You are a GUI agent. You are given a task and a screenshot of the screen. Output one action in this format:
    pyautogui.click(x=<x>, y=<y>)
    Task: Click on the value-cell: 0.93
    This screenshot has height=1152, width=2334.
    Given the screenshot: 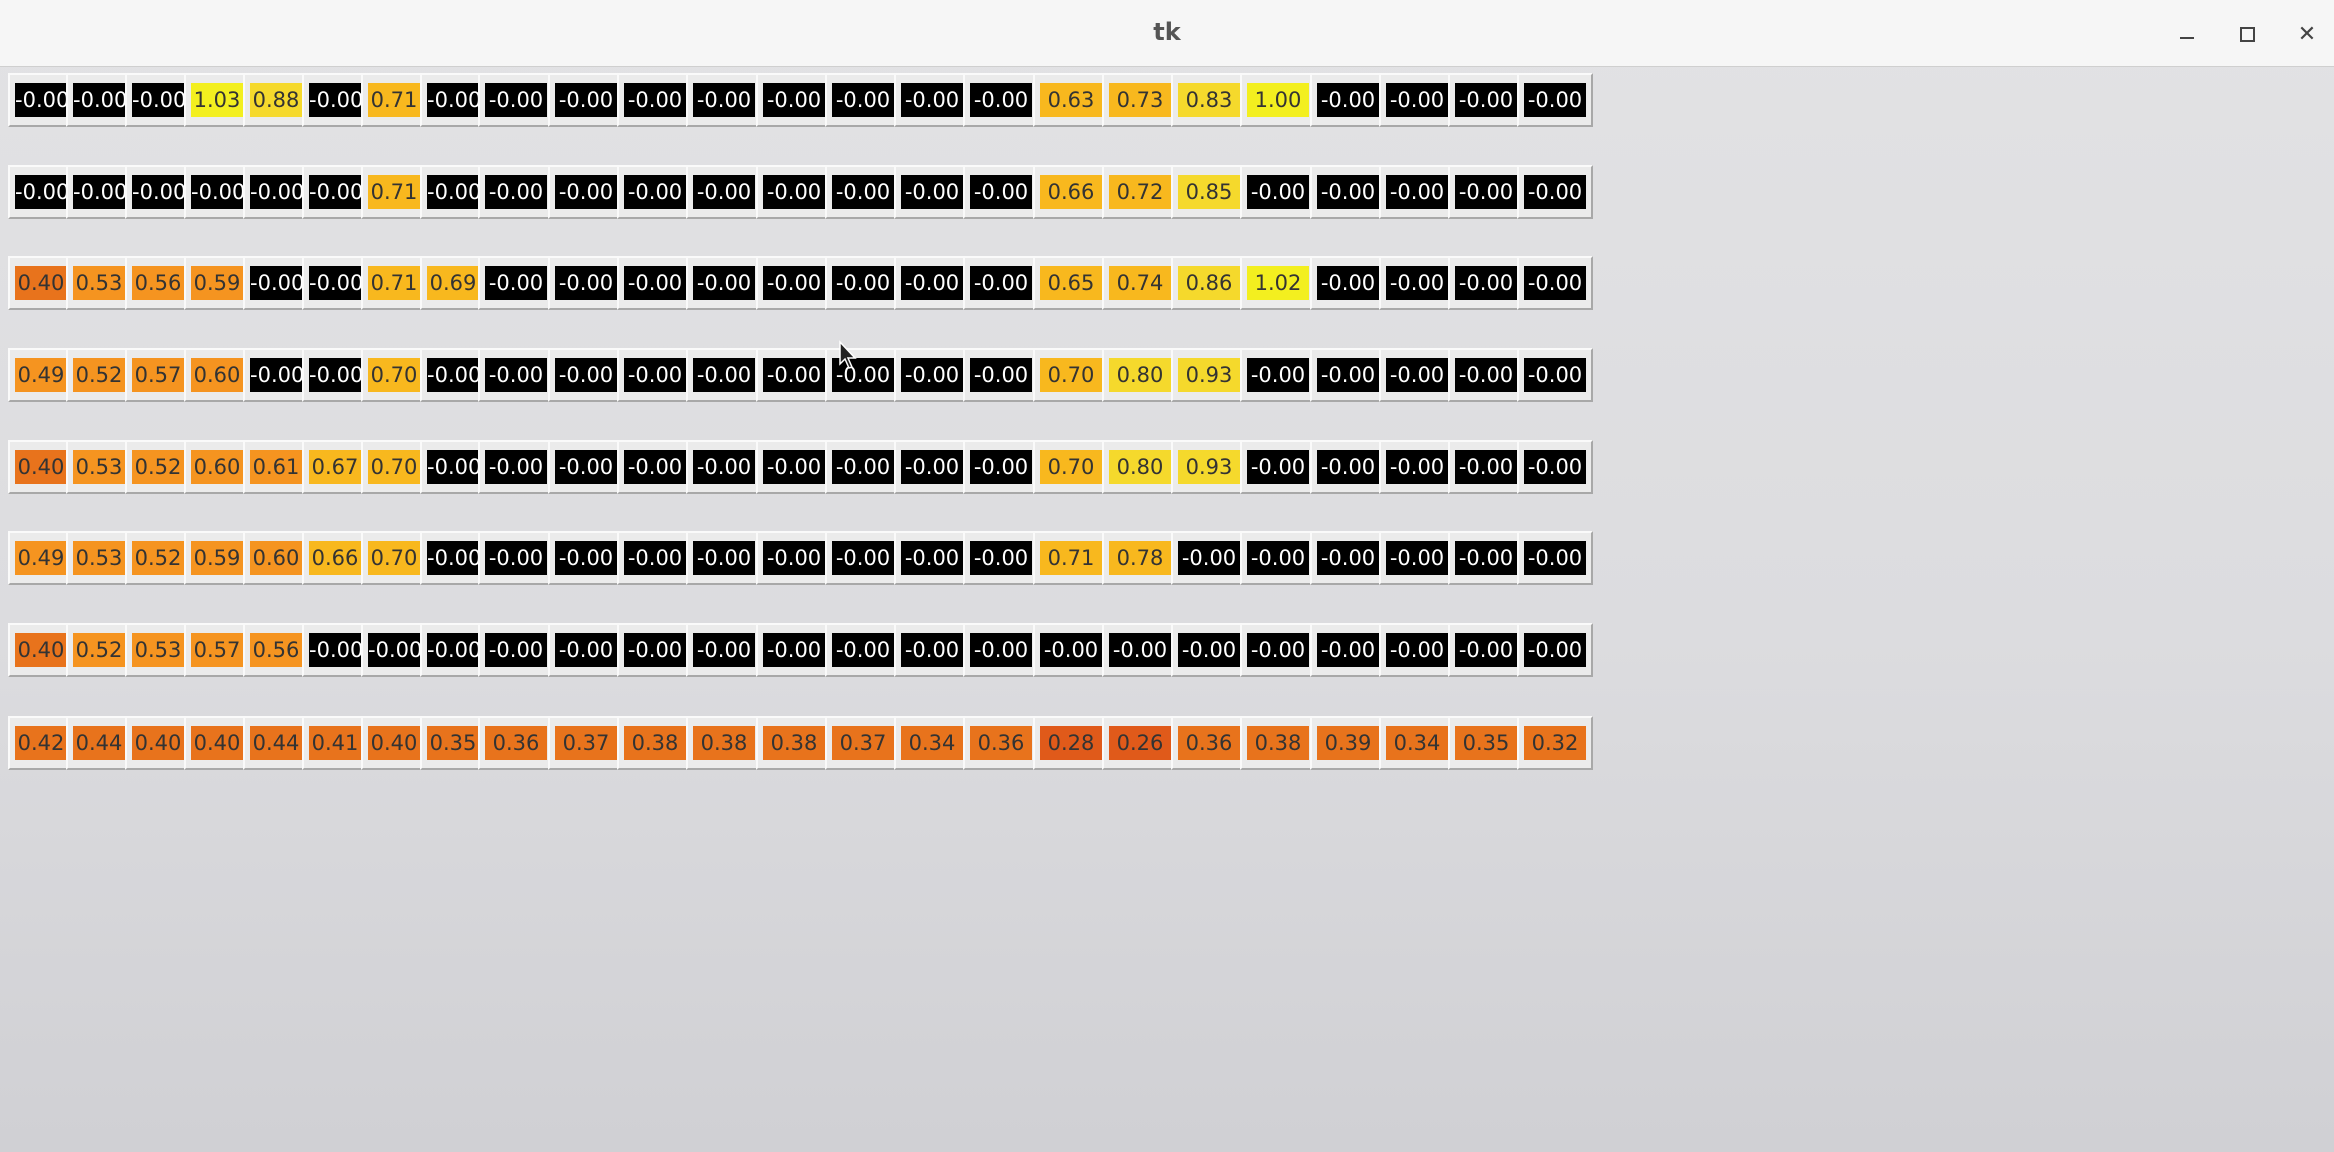 What is the action you would take?
    pyautogui.click(x=1209, y=375)
    